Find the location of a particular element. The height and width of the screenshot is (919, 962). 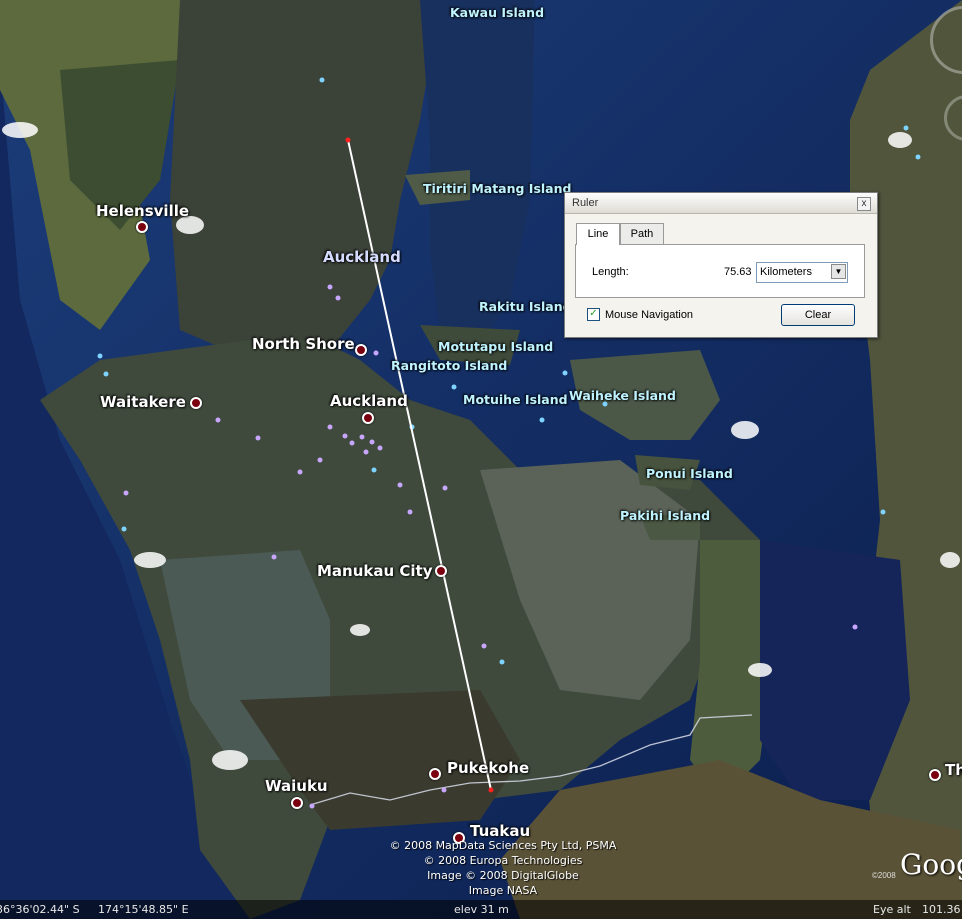

placemark-auckland is located at coordinates (368, 418).